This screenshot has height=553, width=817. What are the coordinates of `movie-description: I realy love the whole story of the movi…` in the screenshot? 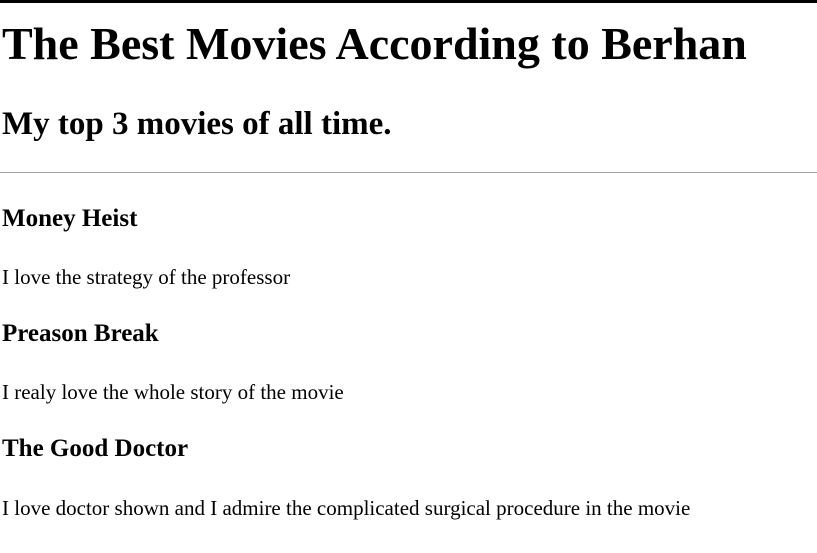 It's located at (173, 392).